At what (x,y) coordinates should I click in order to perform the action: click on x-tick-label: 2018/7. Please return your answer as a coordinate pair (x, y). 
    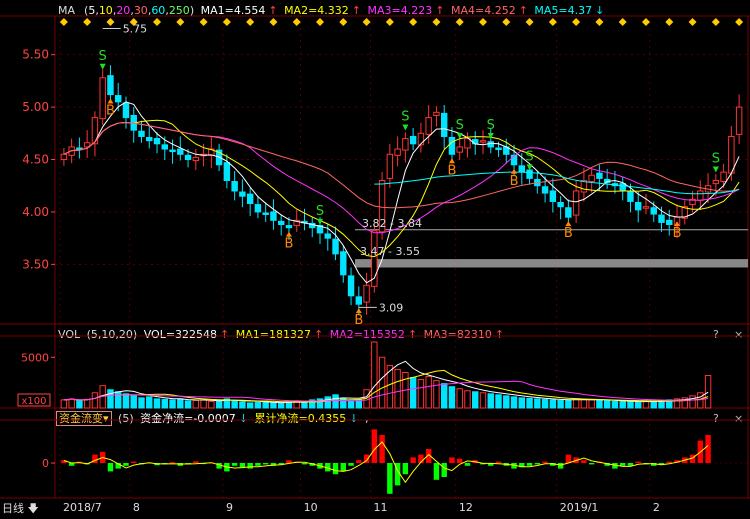
    Looking at the image, I should click on (82, 507).